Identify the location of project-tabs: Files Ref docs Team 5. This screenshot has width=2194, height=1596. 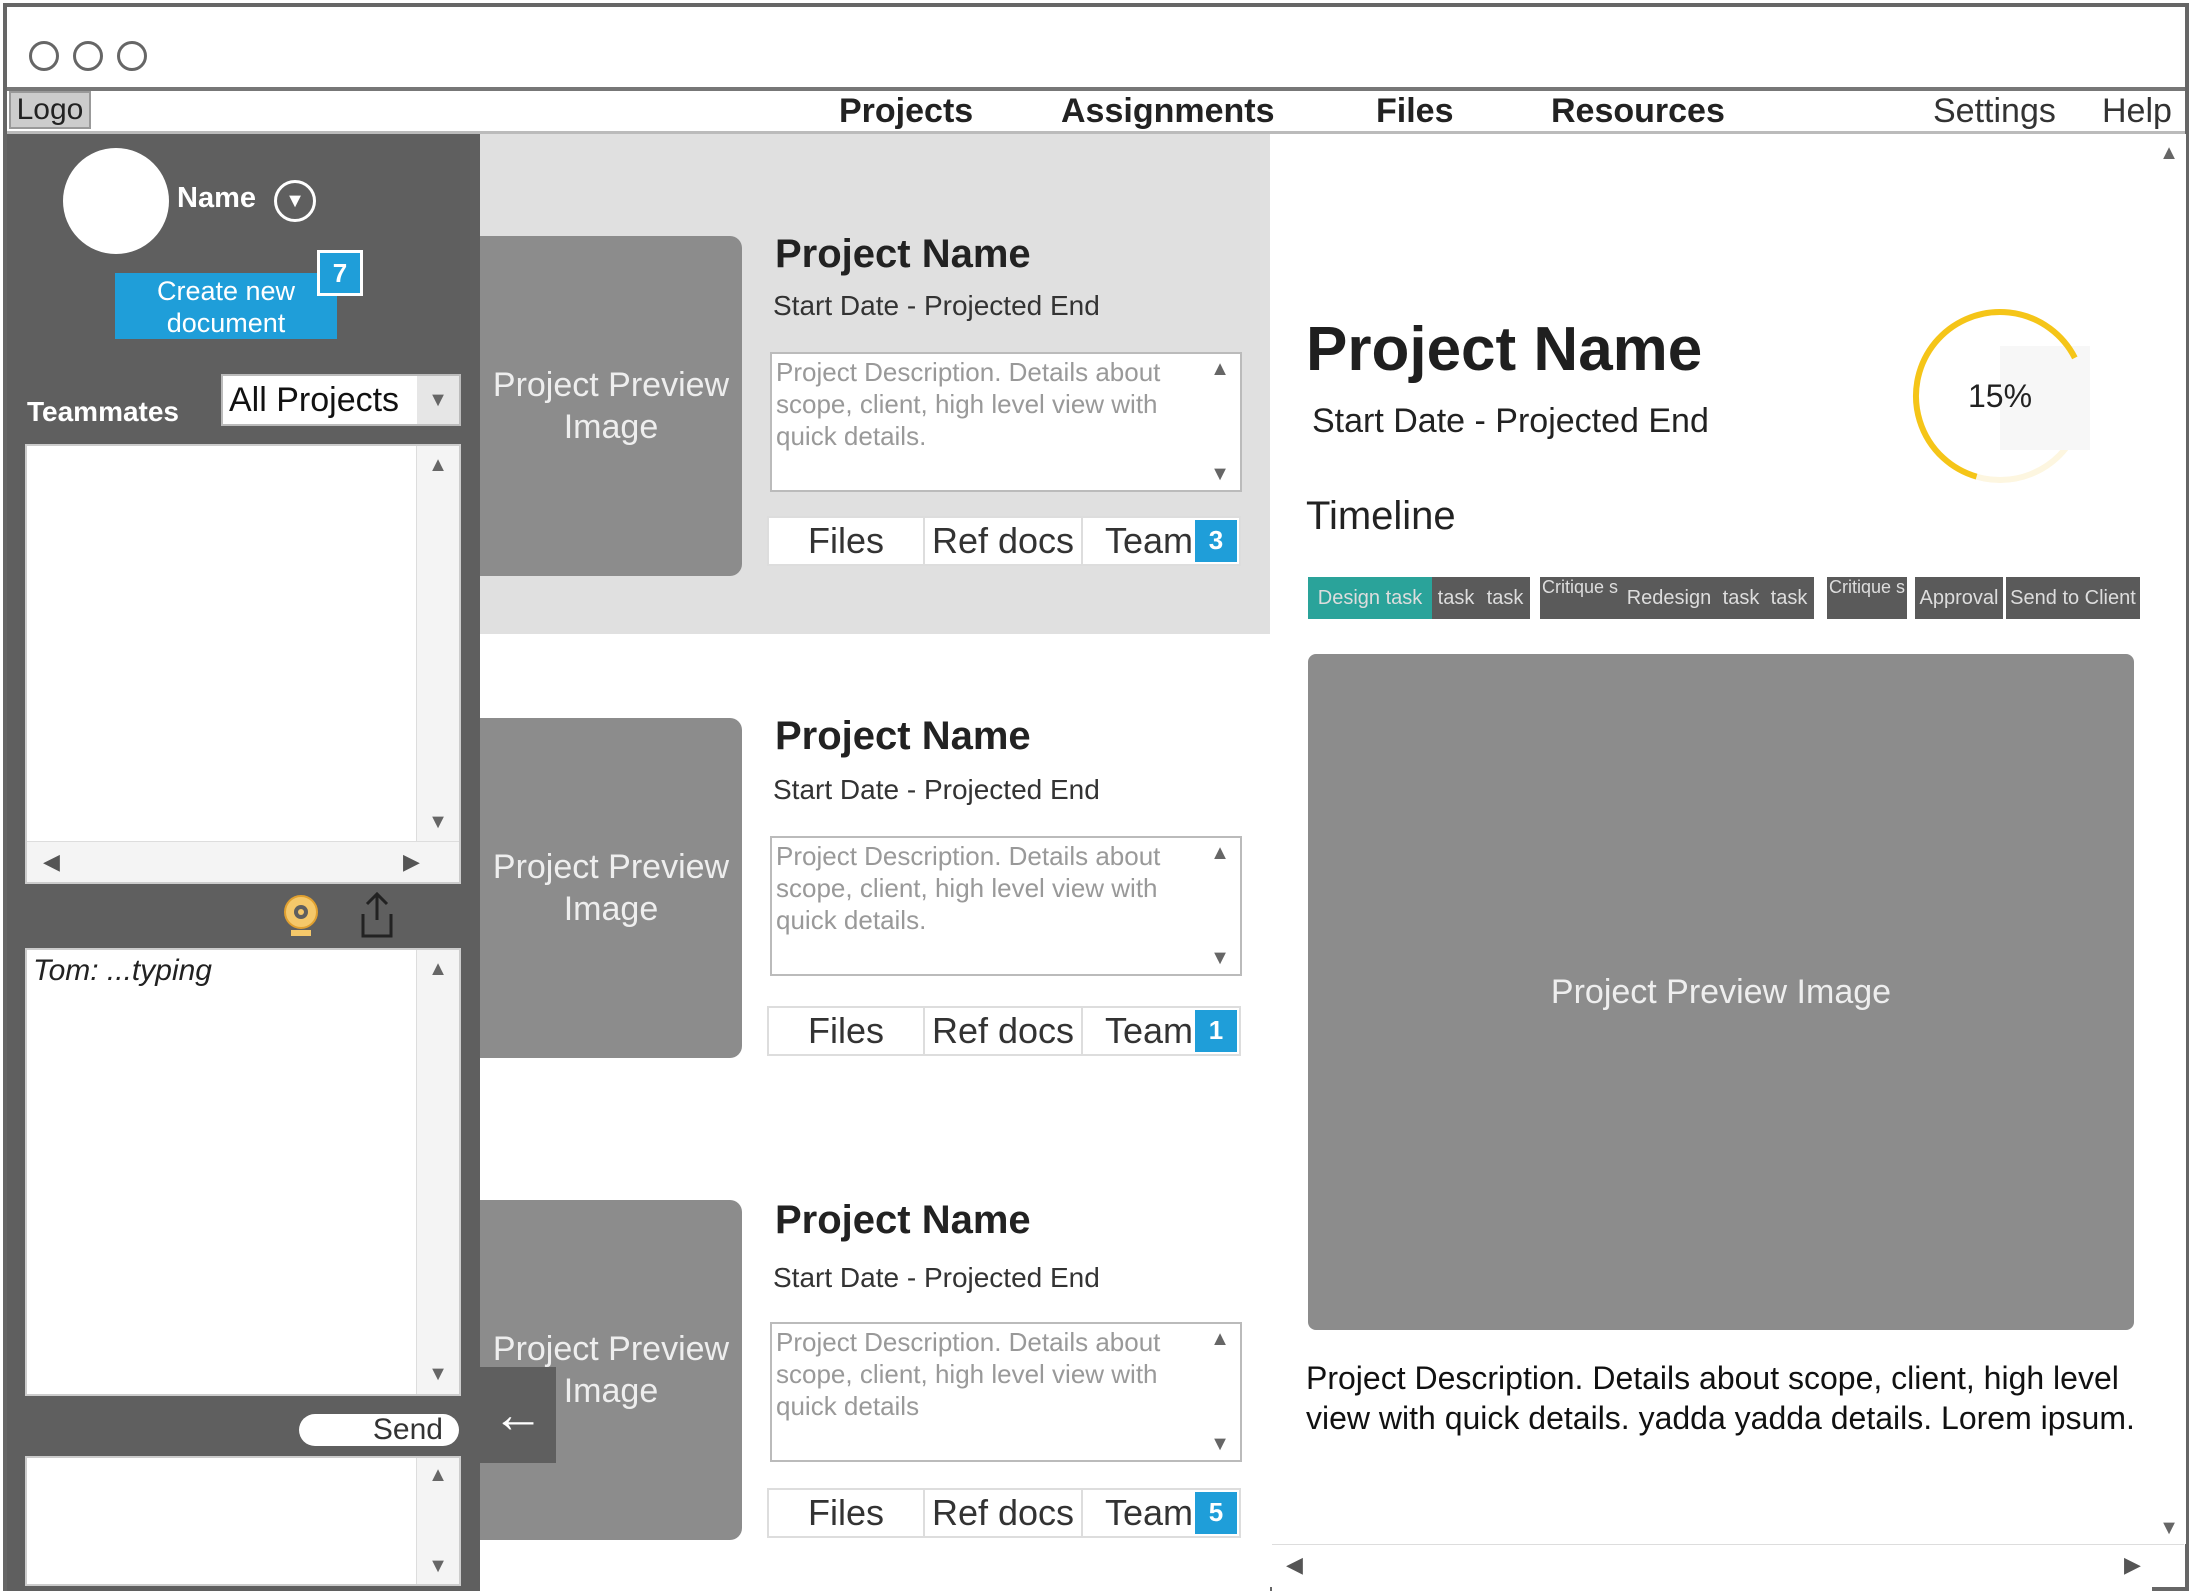
(1004, 1513).